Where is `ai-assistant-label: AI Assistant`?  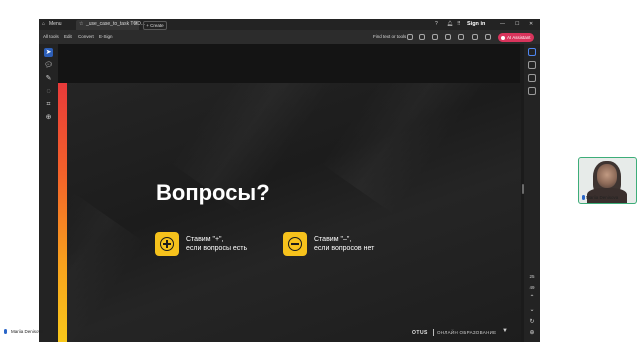 ai-assistant-label: AI Assistant is located at coordinates (519, 37).